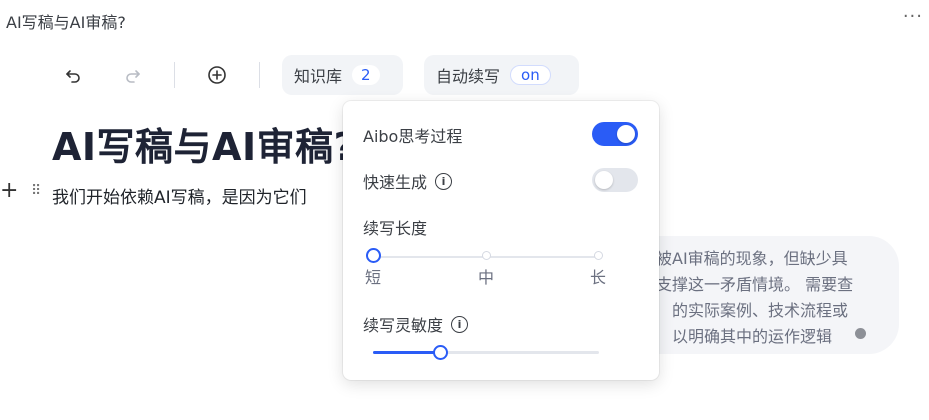 The height and width of the screenshot is (420, 929). What do you see at coordinates (373, 255) in the screenshot?
I see `length-option-short-selected` at bounding box center [373, 255].